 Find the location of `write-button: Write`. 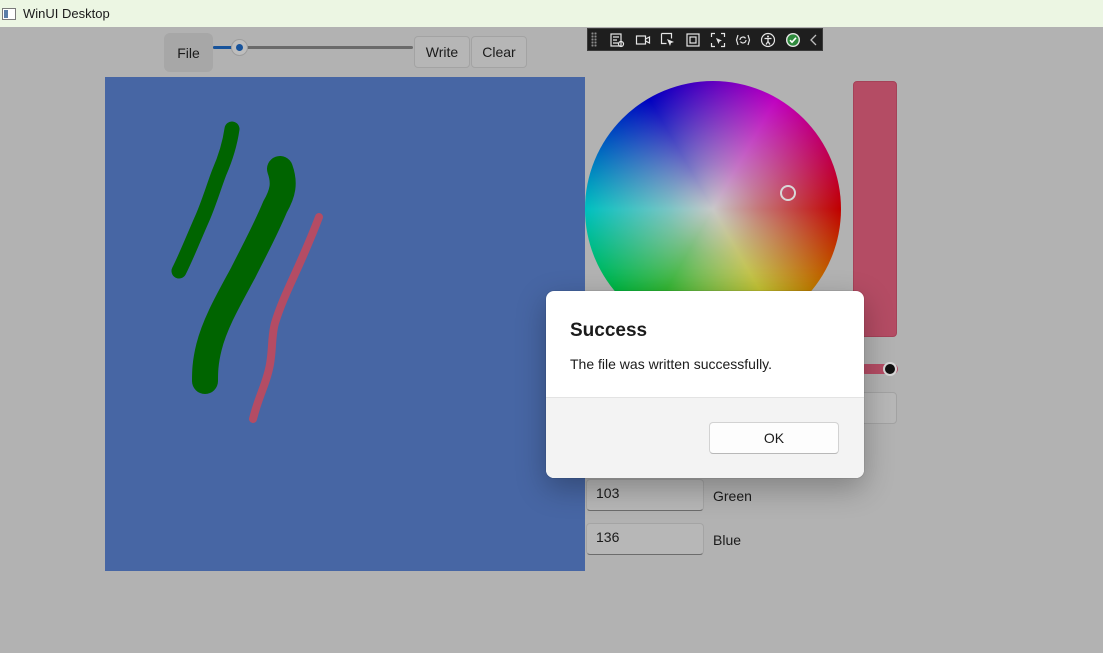

write-button: Write is located at coordinates (442, 52).